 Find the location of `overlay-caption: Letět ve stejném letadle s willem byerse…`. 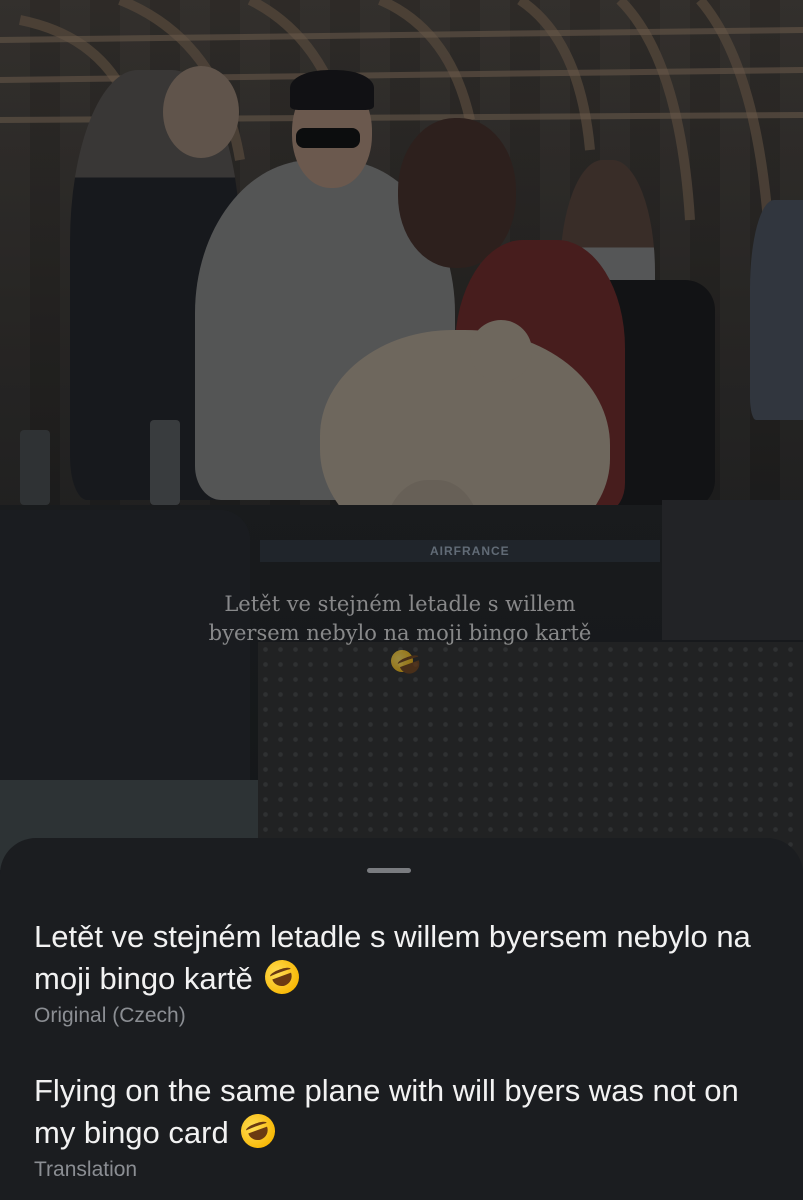

overlay-caption: Letět ve stejném letadle s willem byerse… is located at coordinates (400, 633).